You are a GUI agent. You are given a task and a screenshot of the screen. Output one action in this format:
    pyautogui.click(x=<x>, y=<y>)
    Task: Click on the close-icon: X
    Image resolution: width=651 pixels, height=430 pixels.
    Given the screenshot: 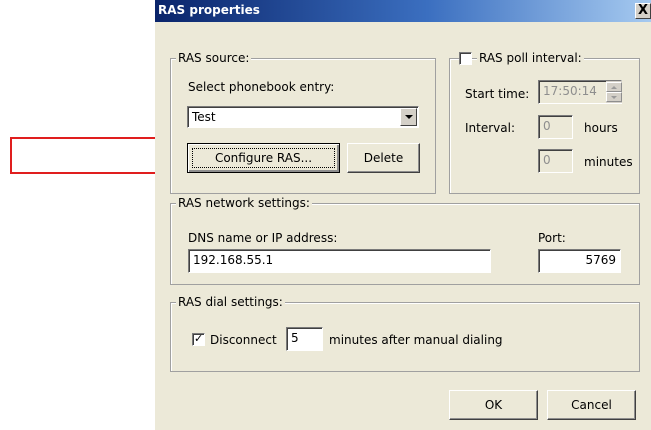 What is the action you would take?
    pyautogui.click(x=643, y=10)
    